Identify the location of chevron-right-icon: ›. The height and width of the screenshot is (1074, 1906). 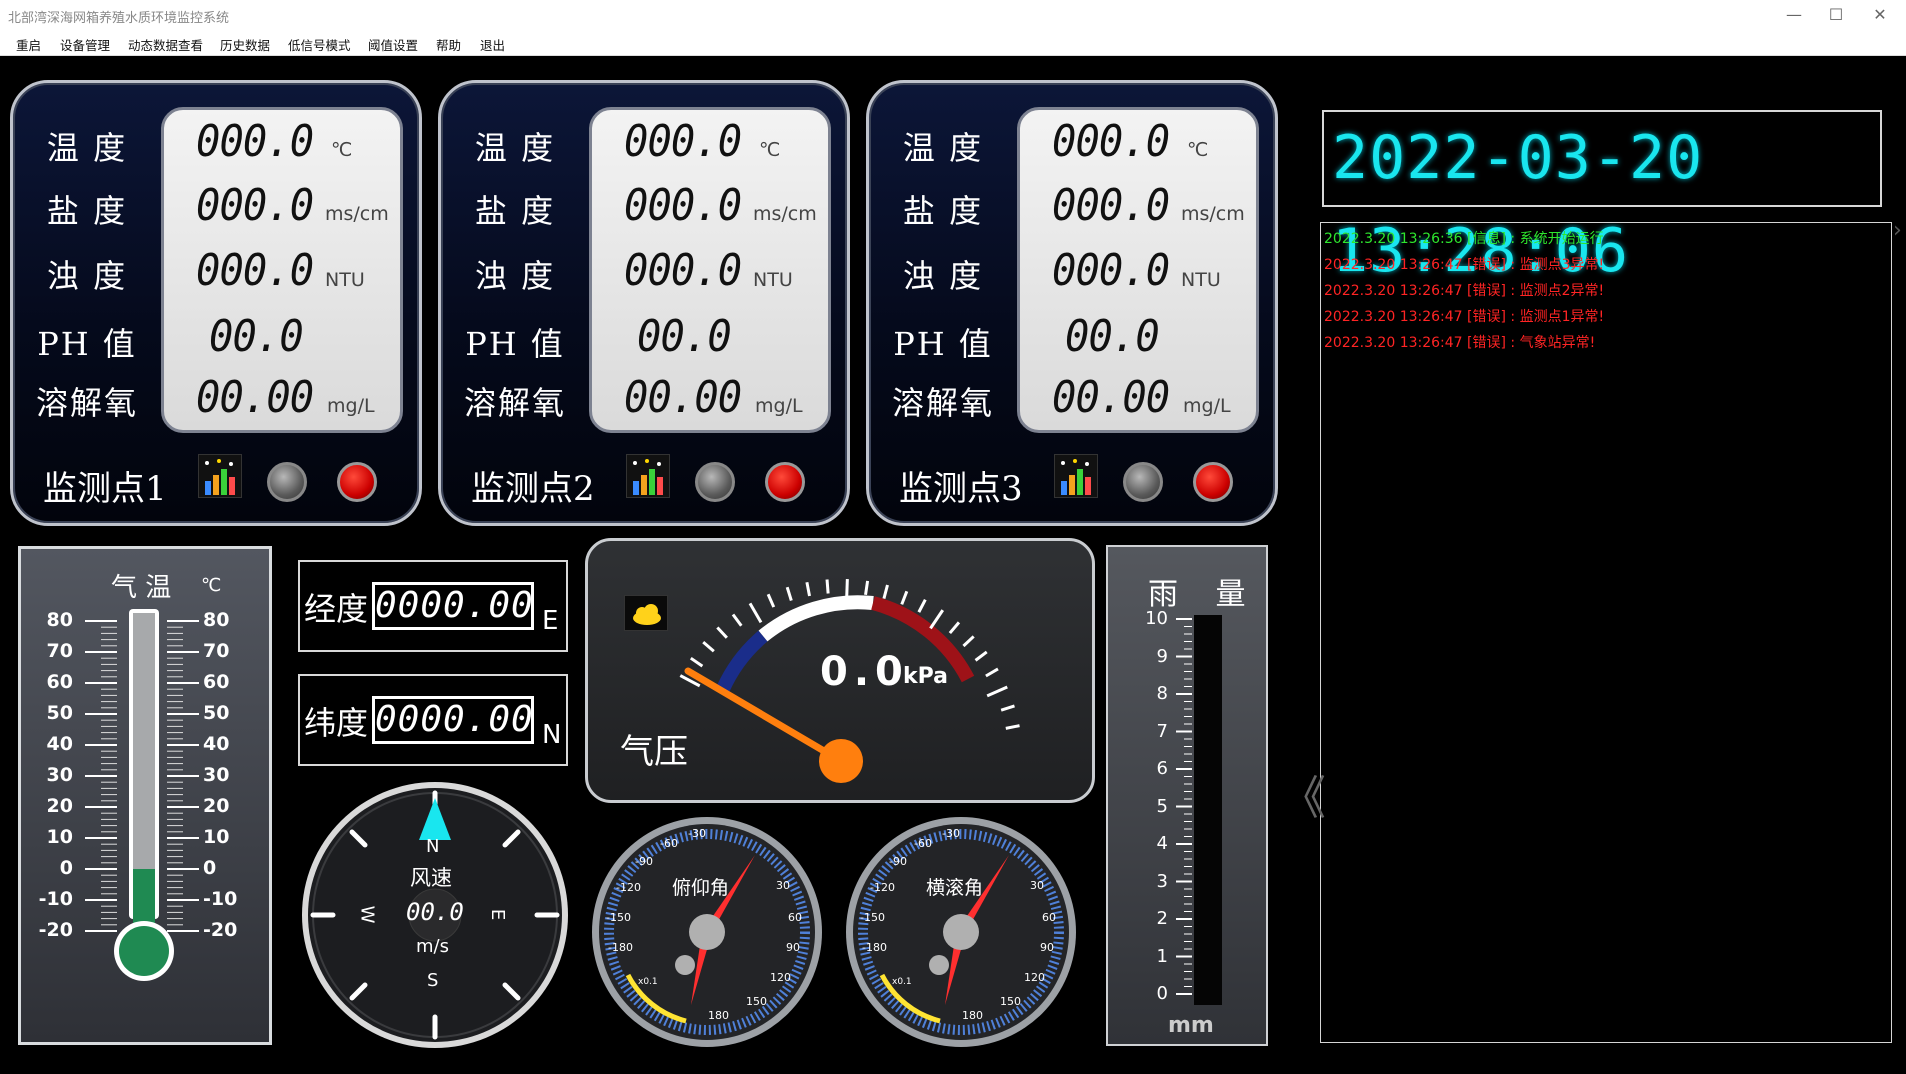
(1897, 230).